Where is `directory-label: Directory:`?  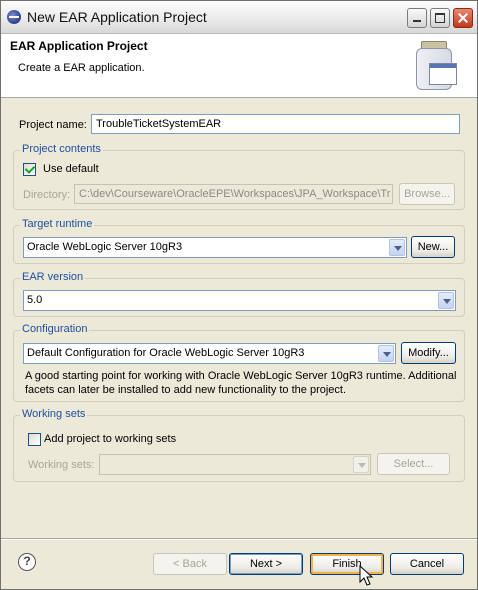 directory-label: Directory: is located at coordinates (47, 195).